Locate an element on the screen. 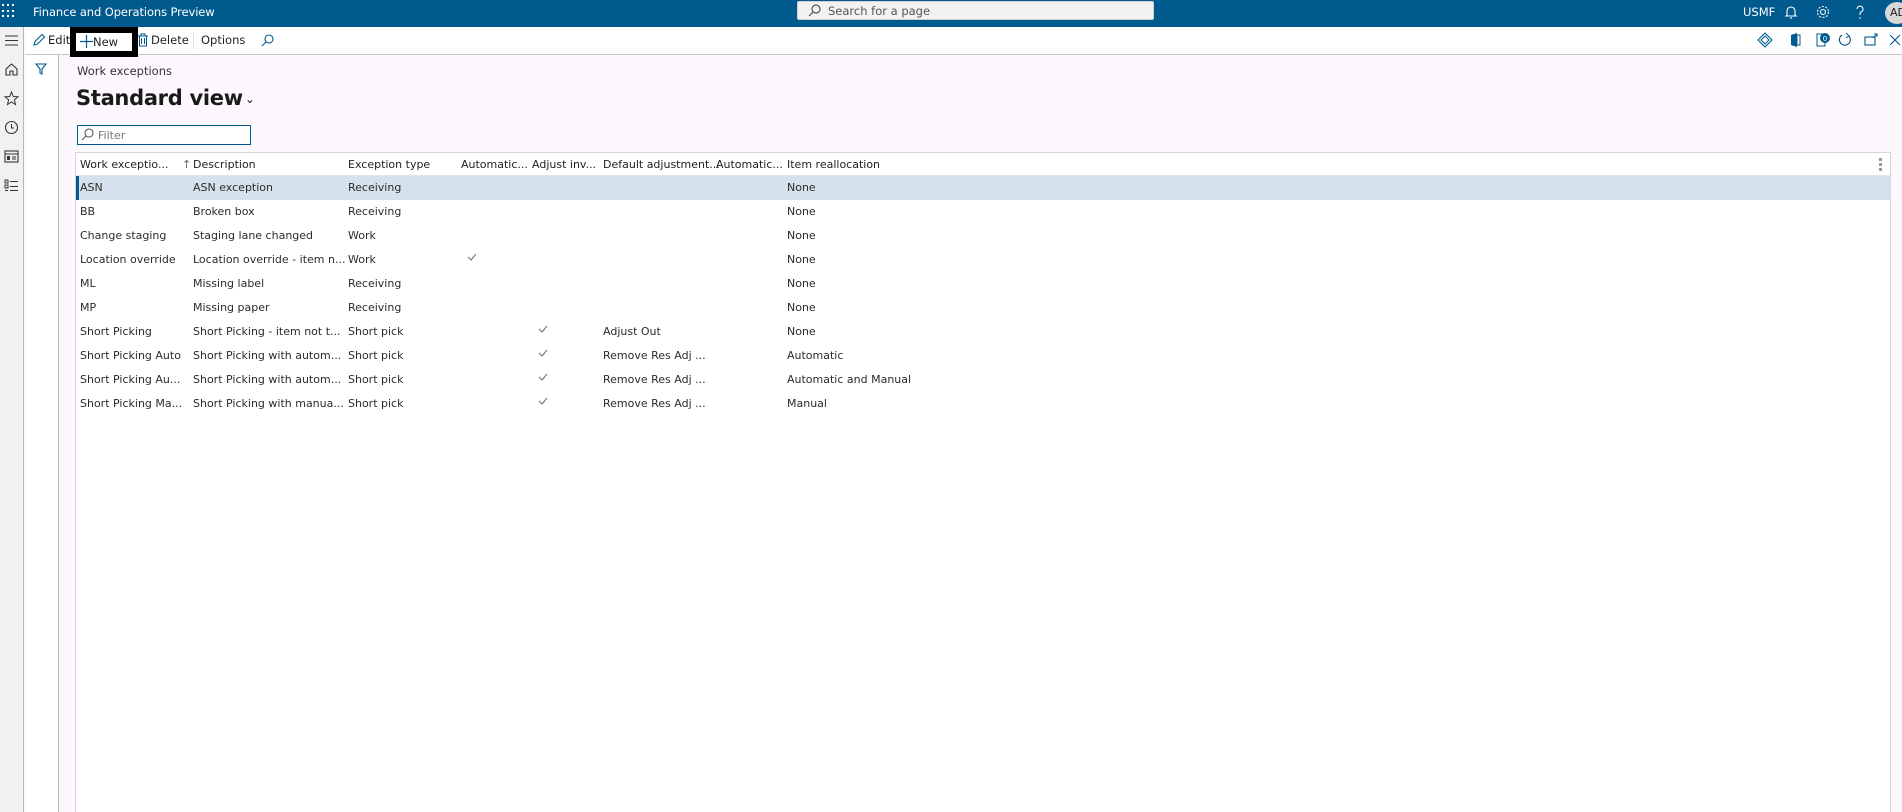 This screenshot has height=812, width=1902. close-icon is located at coordinates (1894, 40).